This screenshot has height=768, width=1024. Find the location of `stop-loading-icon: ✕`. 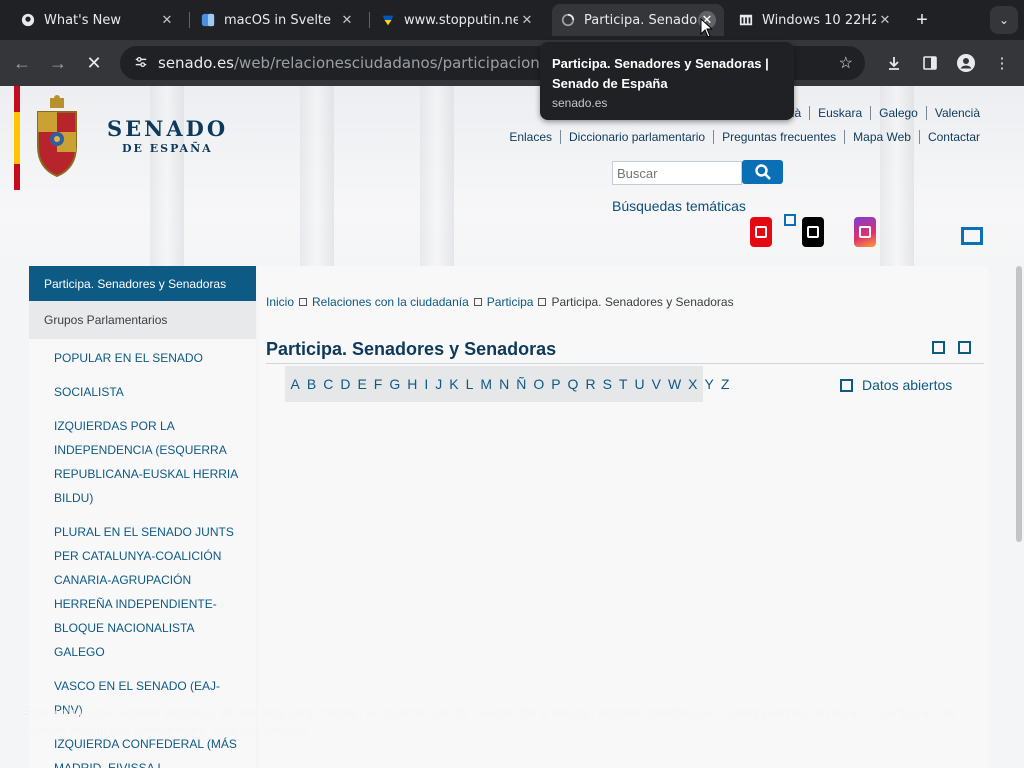

stop-loading-icon: ✕ is located at coordinates (94, 63).